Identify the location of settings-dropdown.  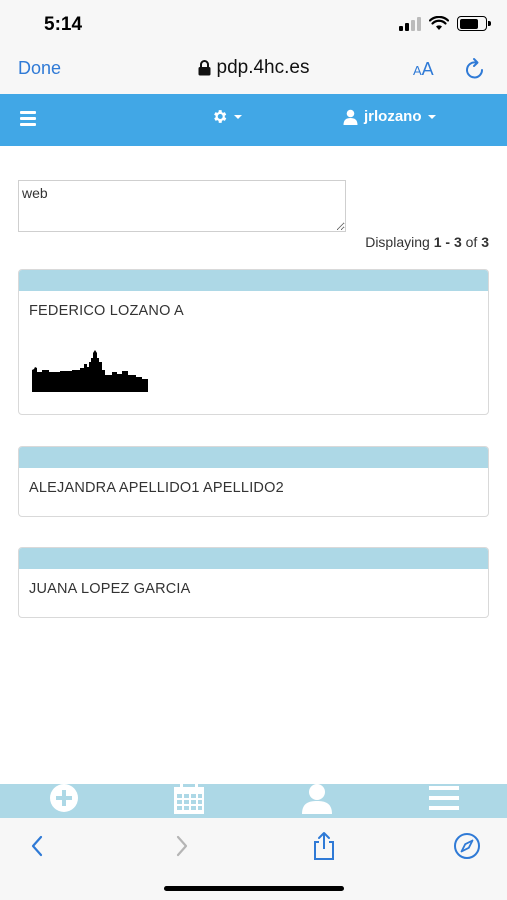
(226, 116).